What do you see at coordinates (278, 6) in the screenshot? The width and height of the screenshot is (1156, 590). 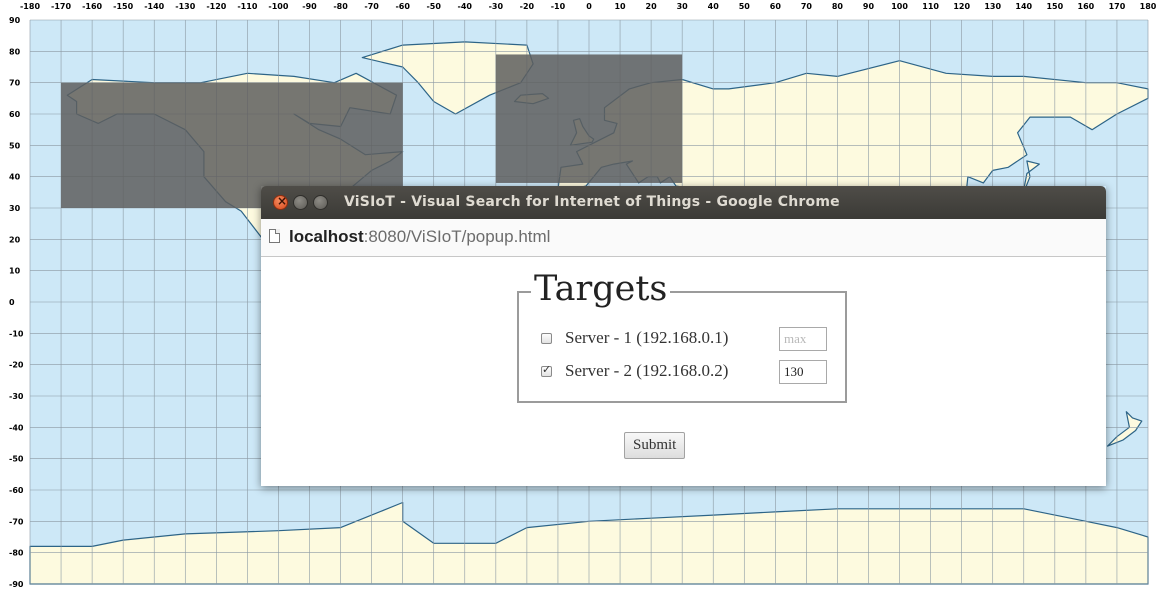 I see `x-tick-label: -100` at bounding box center [278, 6].